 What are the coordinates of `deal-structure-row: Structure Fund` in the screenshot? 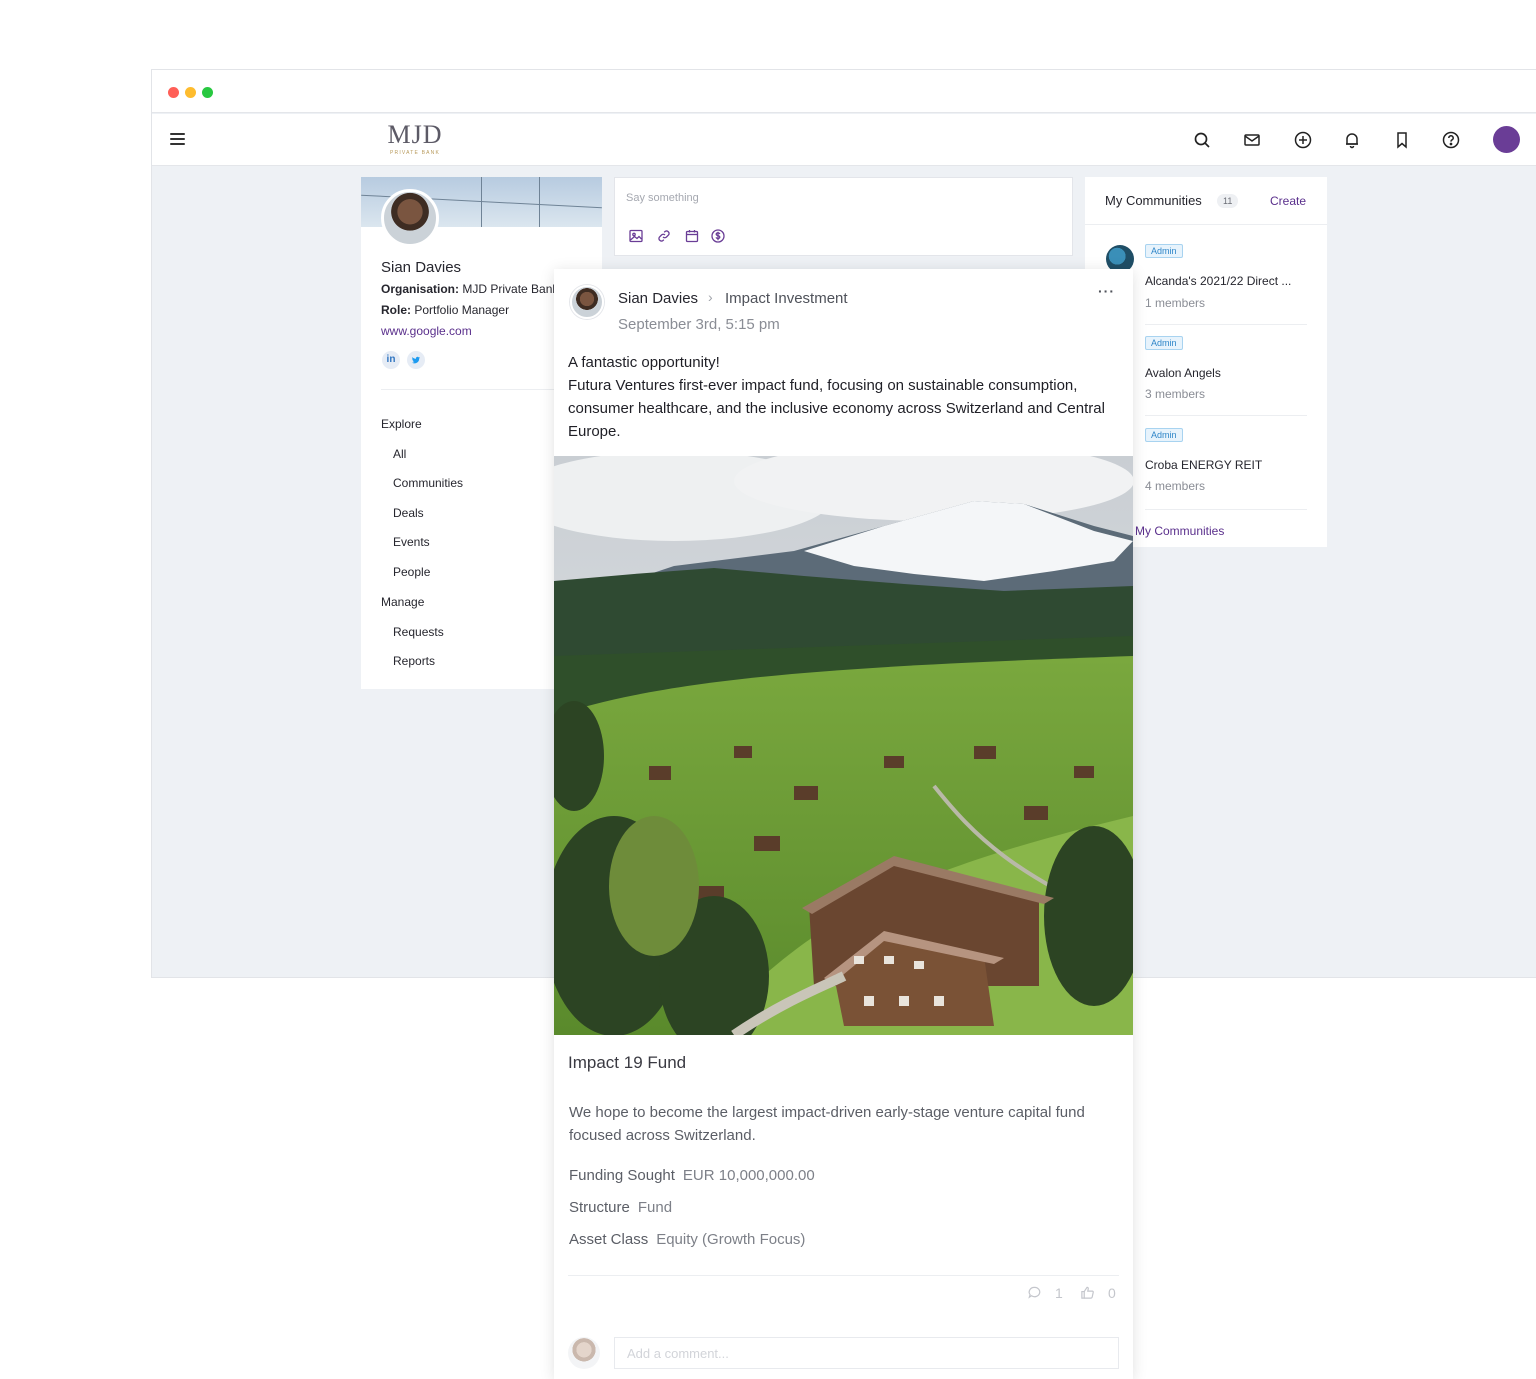 It's located at (621, 1207).